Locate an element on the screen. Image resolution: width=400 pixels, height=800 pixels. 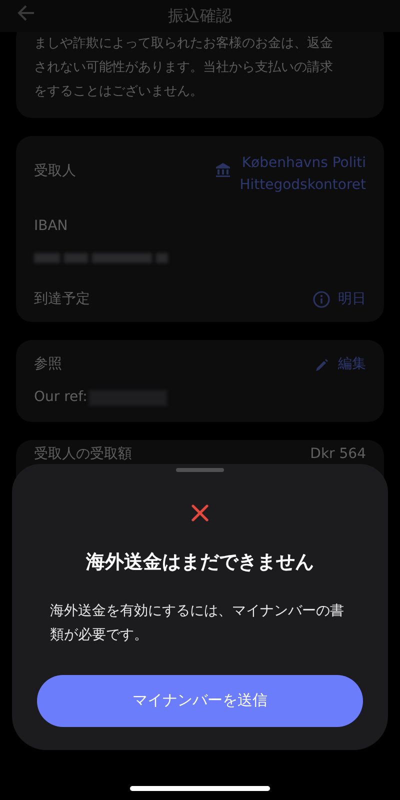
iban-label: IBAN is located at coordinates (51, 226).